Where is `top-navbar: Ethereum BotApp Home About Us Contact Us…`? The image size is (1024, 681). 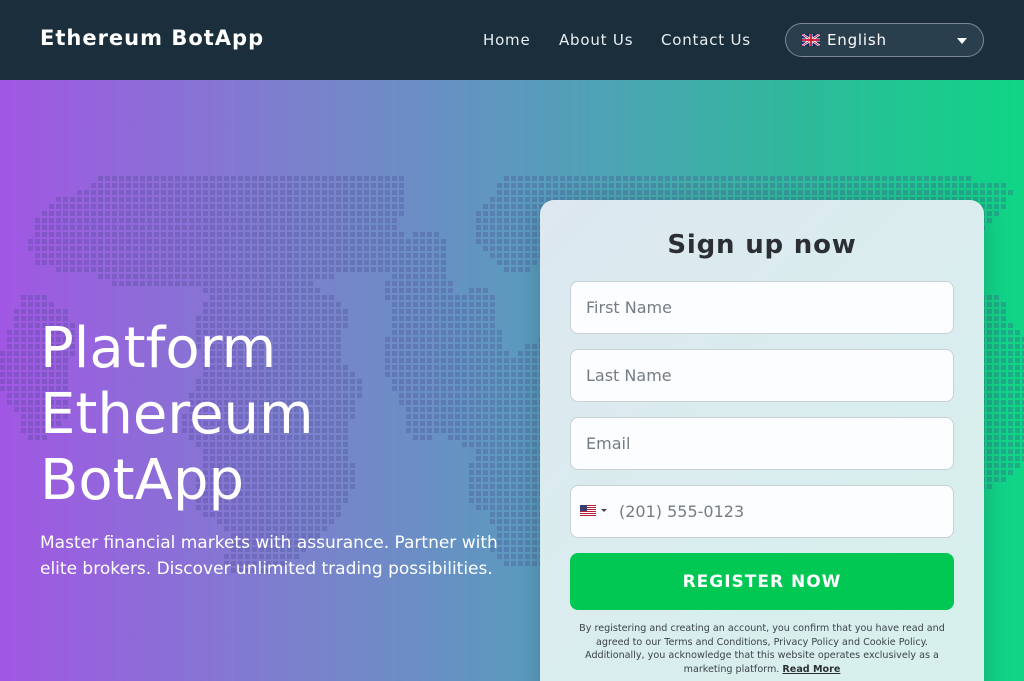 top-navbar: Ethereum BotApp Home About Us Contact Us… is located at coordinates (512, 40).